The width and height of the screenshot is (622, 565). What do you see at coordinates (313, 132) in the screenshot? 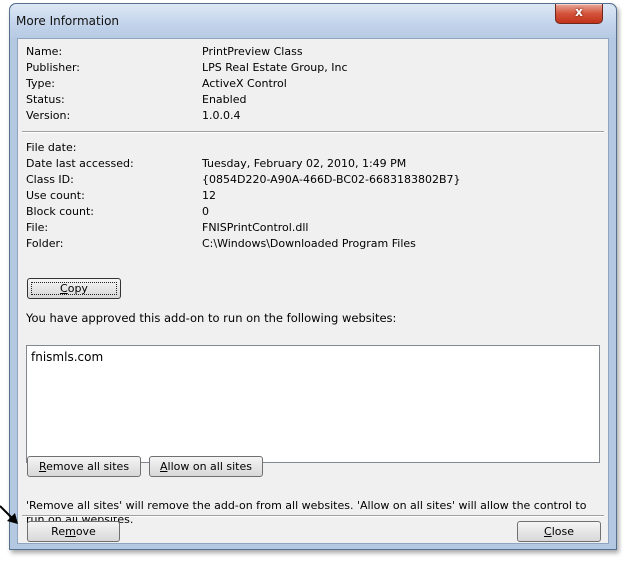
I see `section-divider` at bounding box center [313, 132].